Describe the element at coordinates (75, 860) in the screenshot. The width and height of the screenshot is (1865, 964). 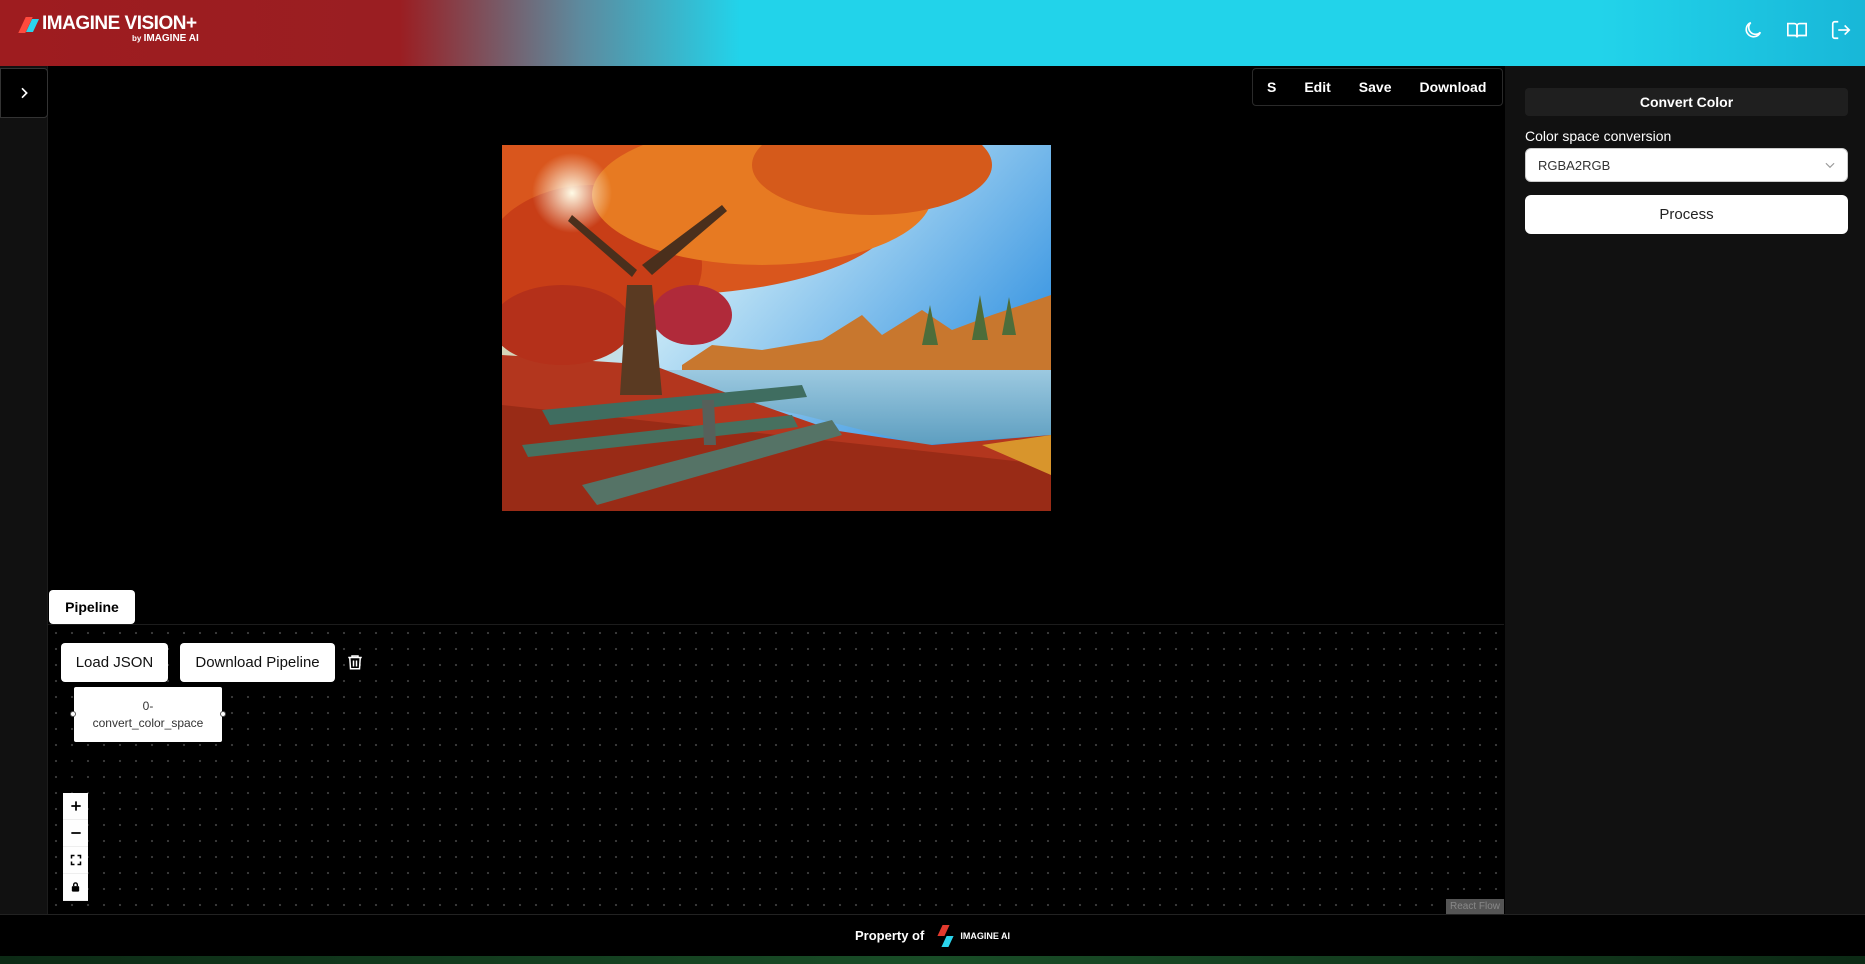
I see `fit-view-icon` at that location.